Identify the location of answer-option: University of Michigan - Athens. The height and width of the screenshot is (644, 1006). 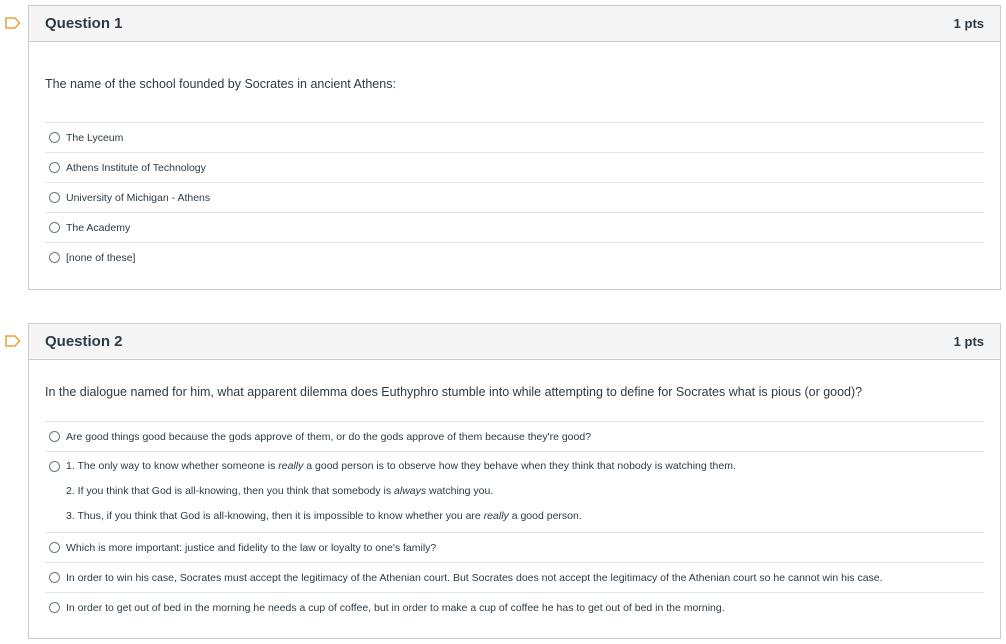
(514, 197).